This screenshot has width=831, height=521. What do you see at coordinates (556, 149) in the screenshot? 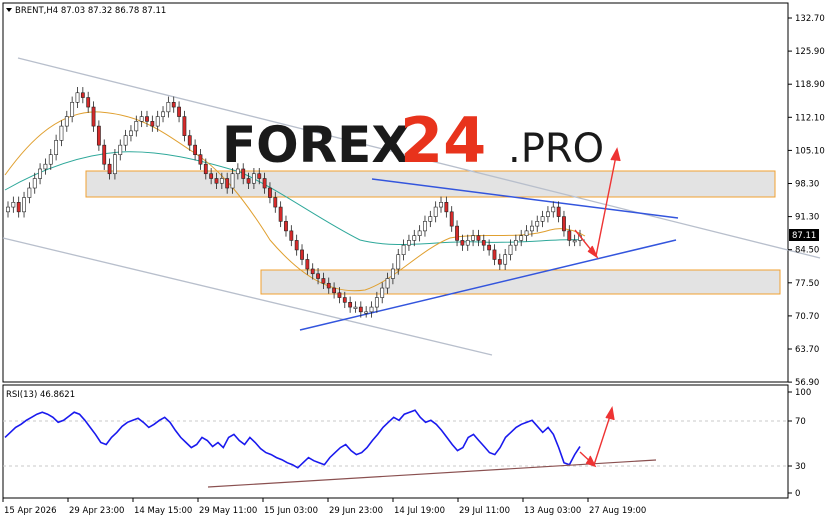
I see `logo-part-pro: .PRO` at bounding box center [556, 149].